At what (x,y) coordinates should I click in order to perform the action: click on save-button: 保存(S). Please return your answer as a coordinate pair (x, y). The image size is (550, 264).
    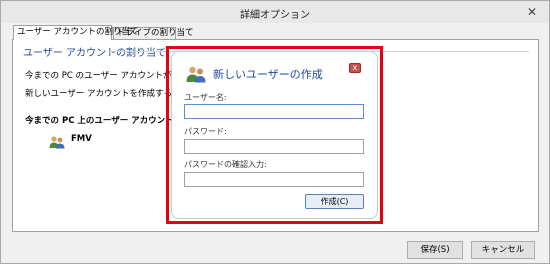
    Looking at the image, I should click on (435, 250).